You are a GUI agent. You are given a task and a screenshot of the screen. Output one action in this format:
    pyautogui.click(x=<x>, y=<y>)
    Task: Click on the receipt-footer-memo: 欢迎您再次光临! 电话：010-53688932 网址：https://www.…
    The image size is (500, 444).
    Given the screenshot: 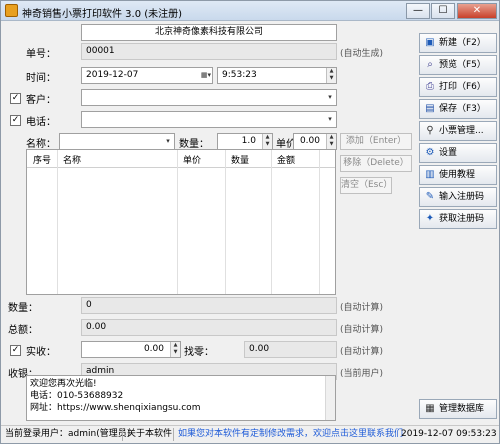 What is the action you would take?
    pyautogui.click(x=181, y=398)
    